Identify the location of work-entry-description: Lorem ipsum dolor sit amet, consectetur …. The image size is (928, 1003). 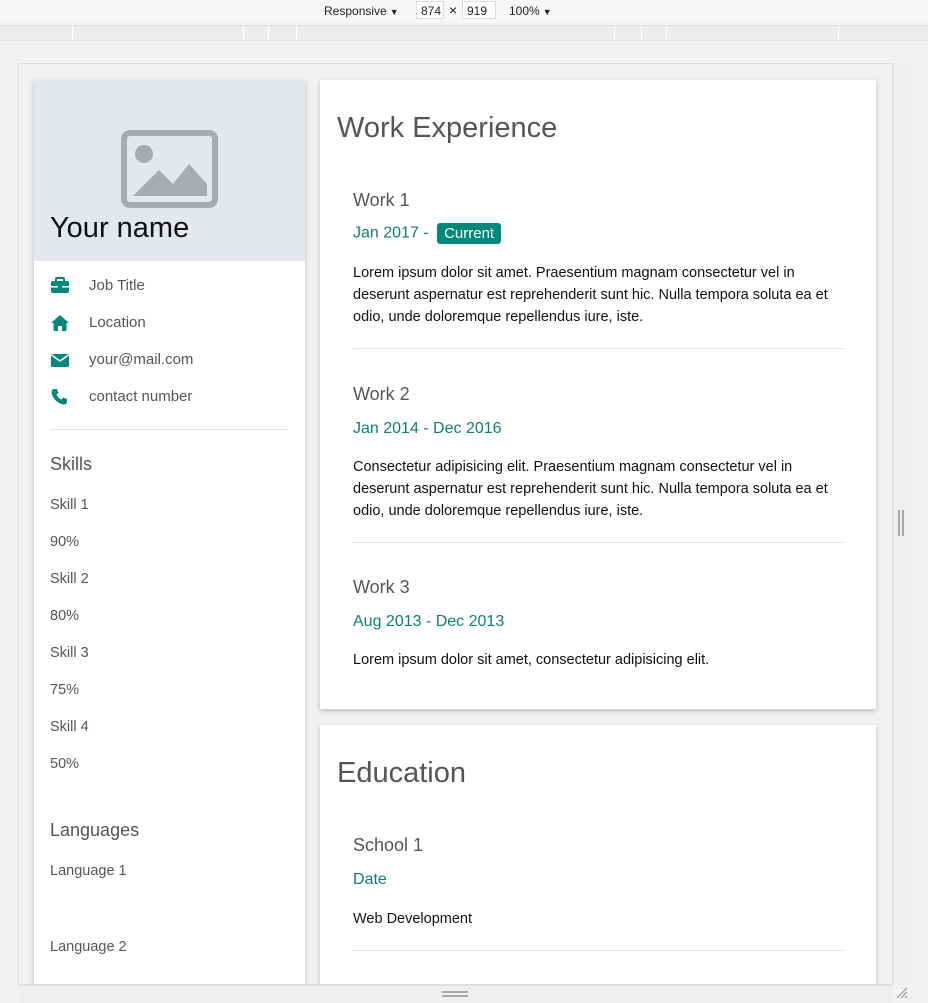
(531, 660).